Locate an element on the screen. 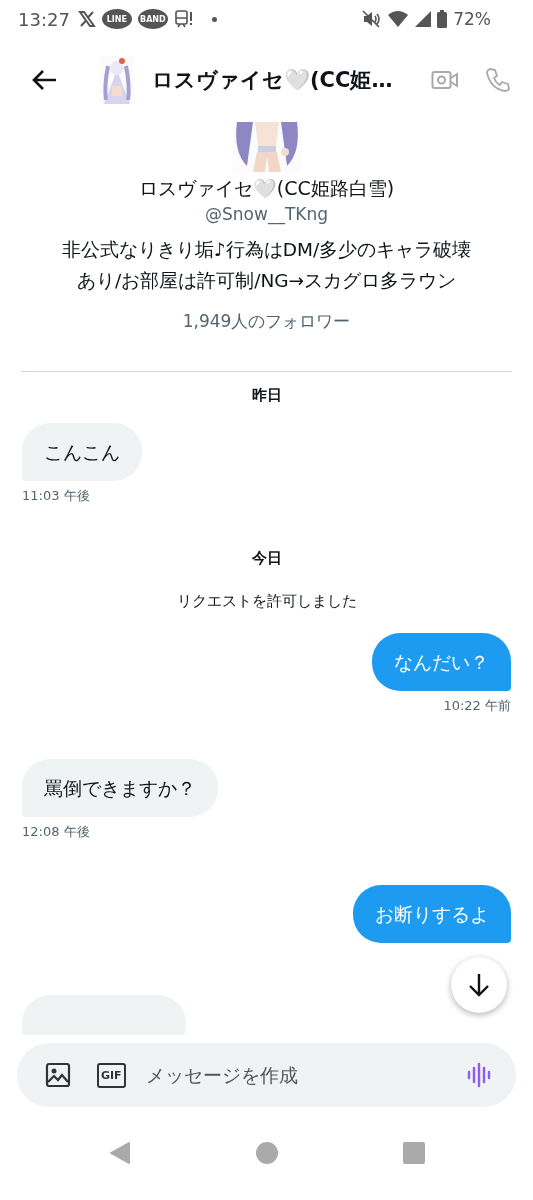 Image resolution: width=533 pixels, height=1200 pixels. status-time: 13:27 is located at coordinates (44, 19).